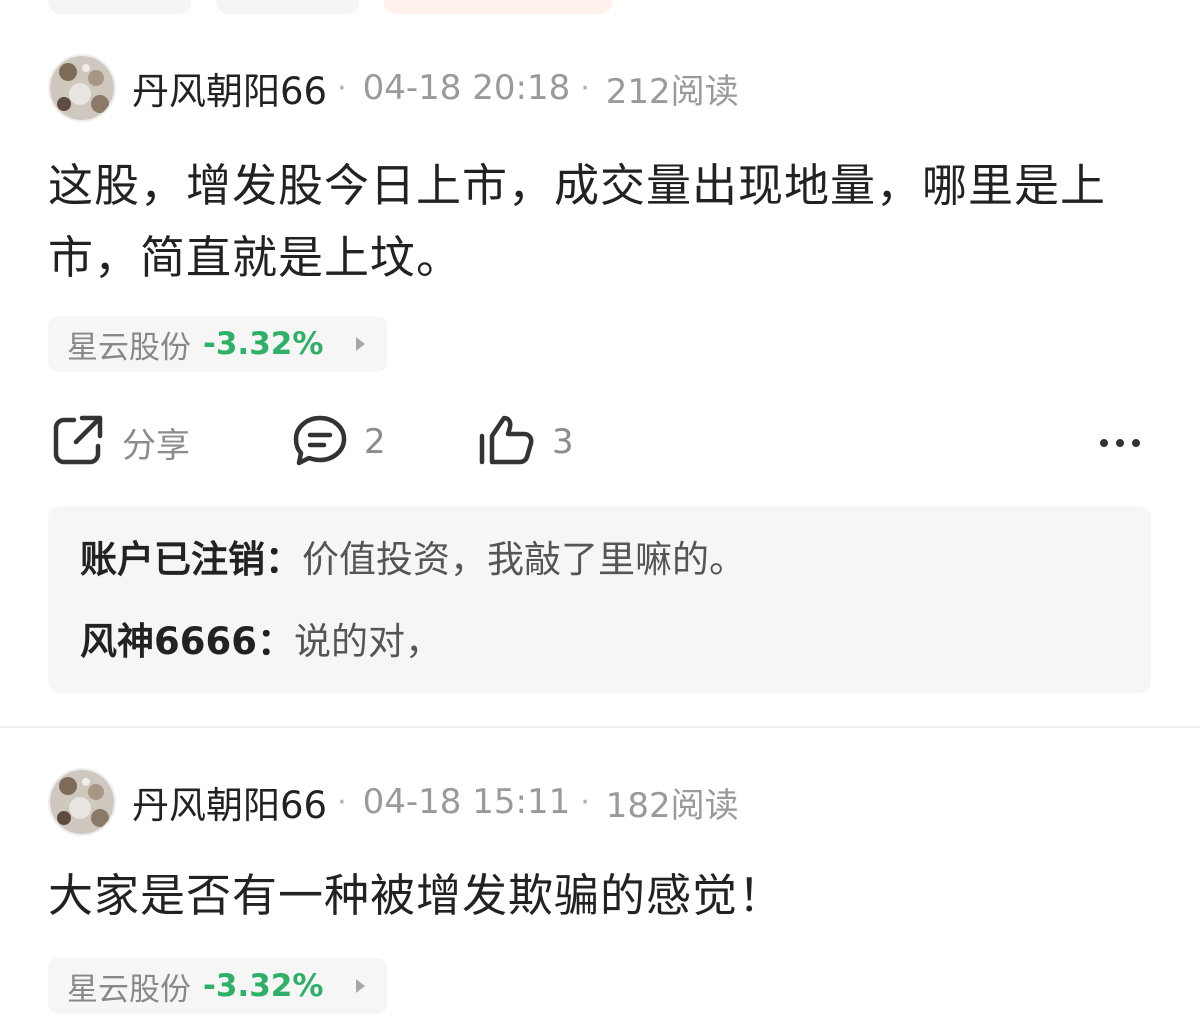  What do you see at coordinates (466, 802) in the screenshot?
I see `post-time: 04-18 15:11` at bounding box center [466, 802].